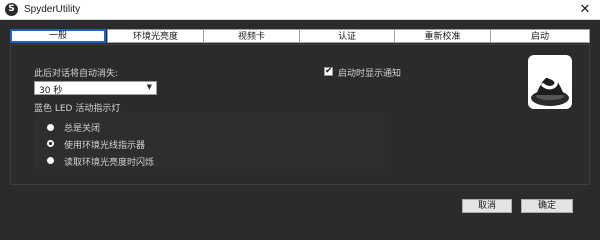 This screenshot has height=240, width=600. What do you see at coordinates (82, 129) in the screenshot?
I see `led-option-always-off-label: 总是关闭` at bounding box center [82, 129].